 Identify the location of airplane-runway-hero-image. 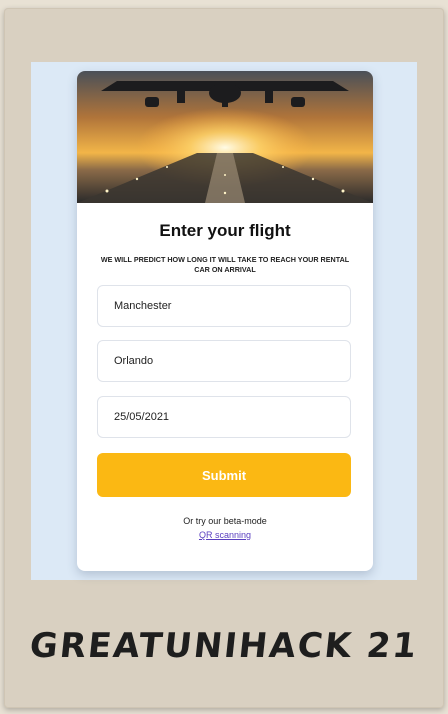
(225, 137).